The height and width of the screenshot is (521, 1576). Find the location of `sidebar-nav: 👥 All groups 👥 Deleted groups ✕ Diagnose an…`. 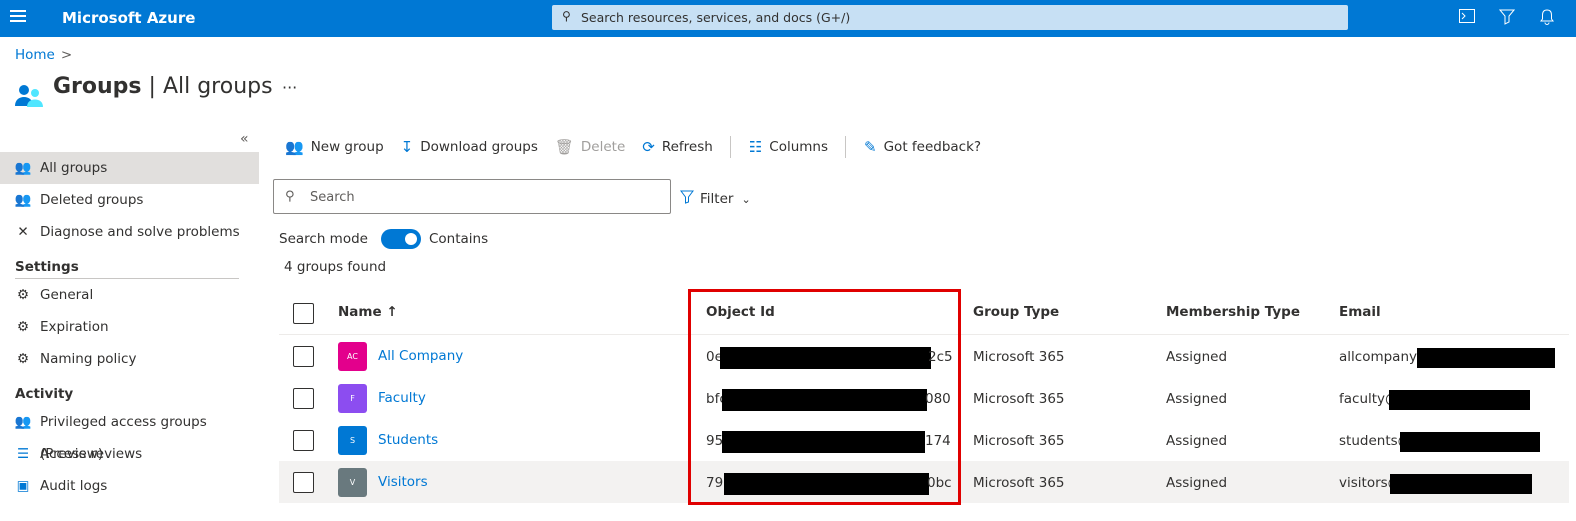

sidebar-nav: 👥 All groups 👥 Deleted groups ✕ Diagnose an… is located at coordinates (129, 327).